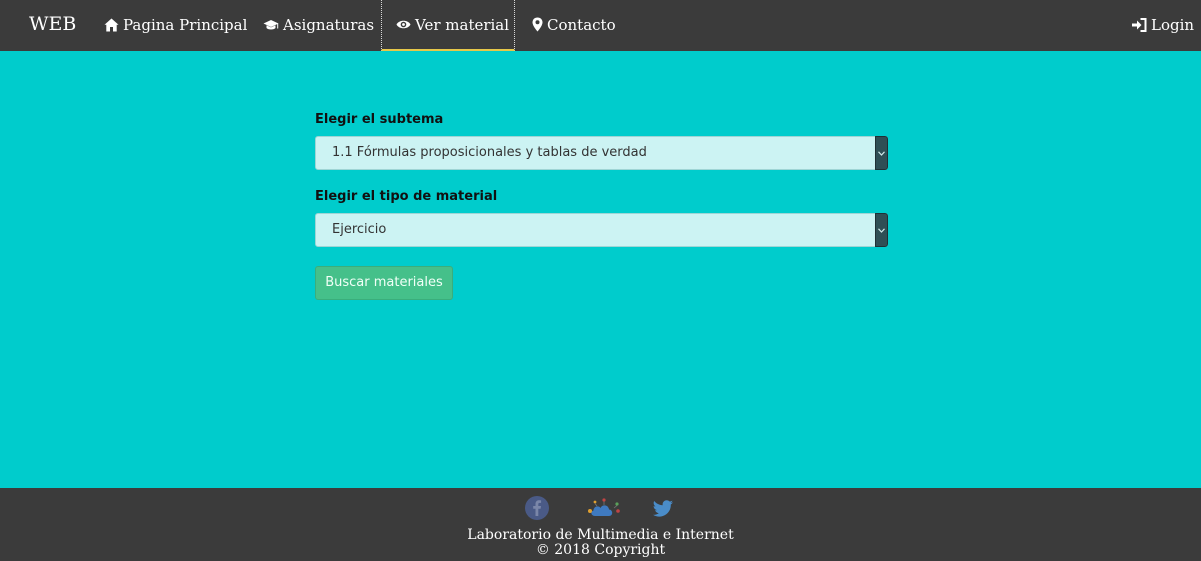 The width and height of the screenshot is (1201, 561). I want to click on twitter-icon, so click(663, 508).